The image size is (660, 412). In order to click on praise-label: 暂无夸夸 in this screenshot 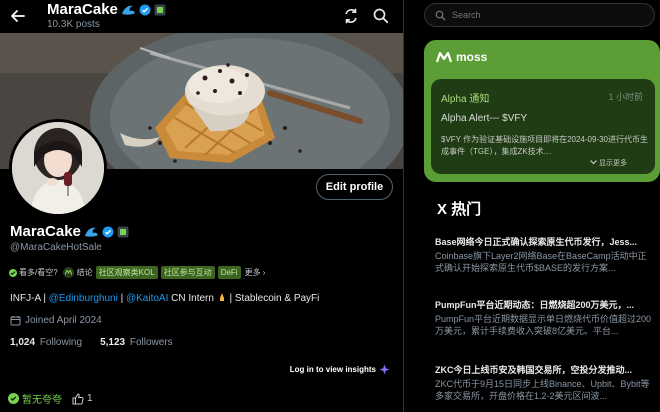, I will do `click(42, 400)`.